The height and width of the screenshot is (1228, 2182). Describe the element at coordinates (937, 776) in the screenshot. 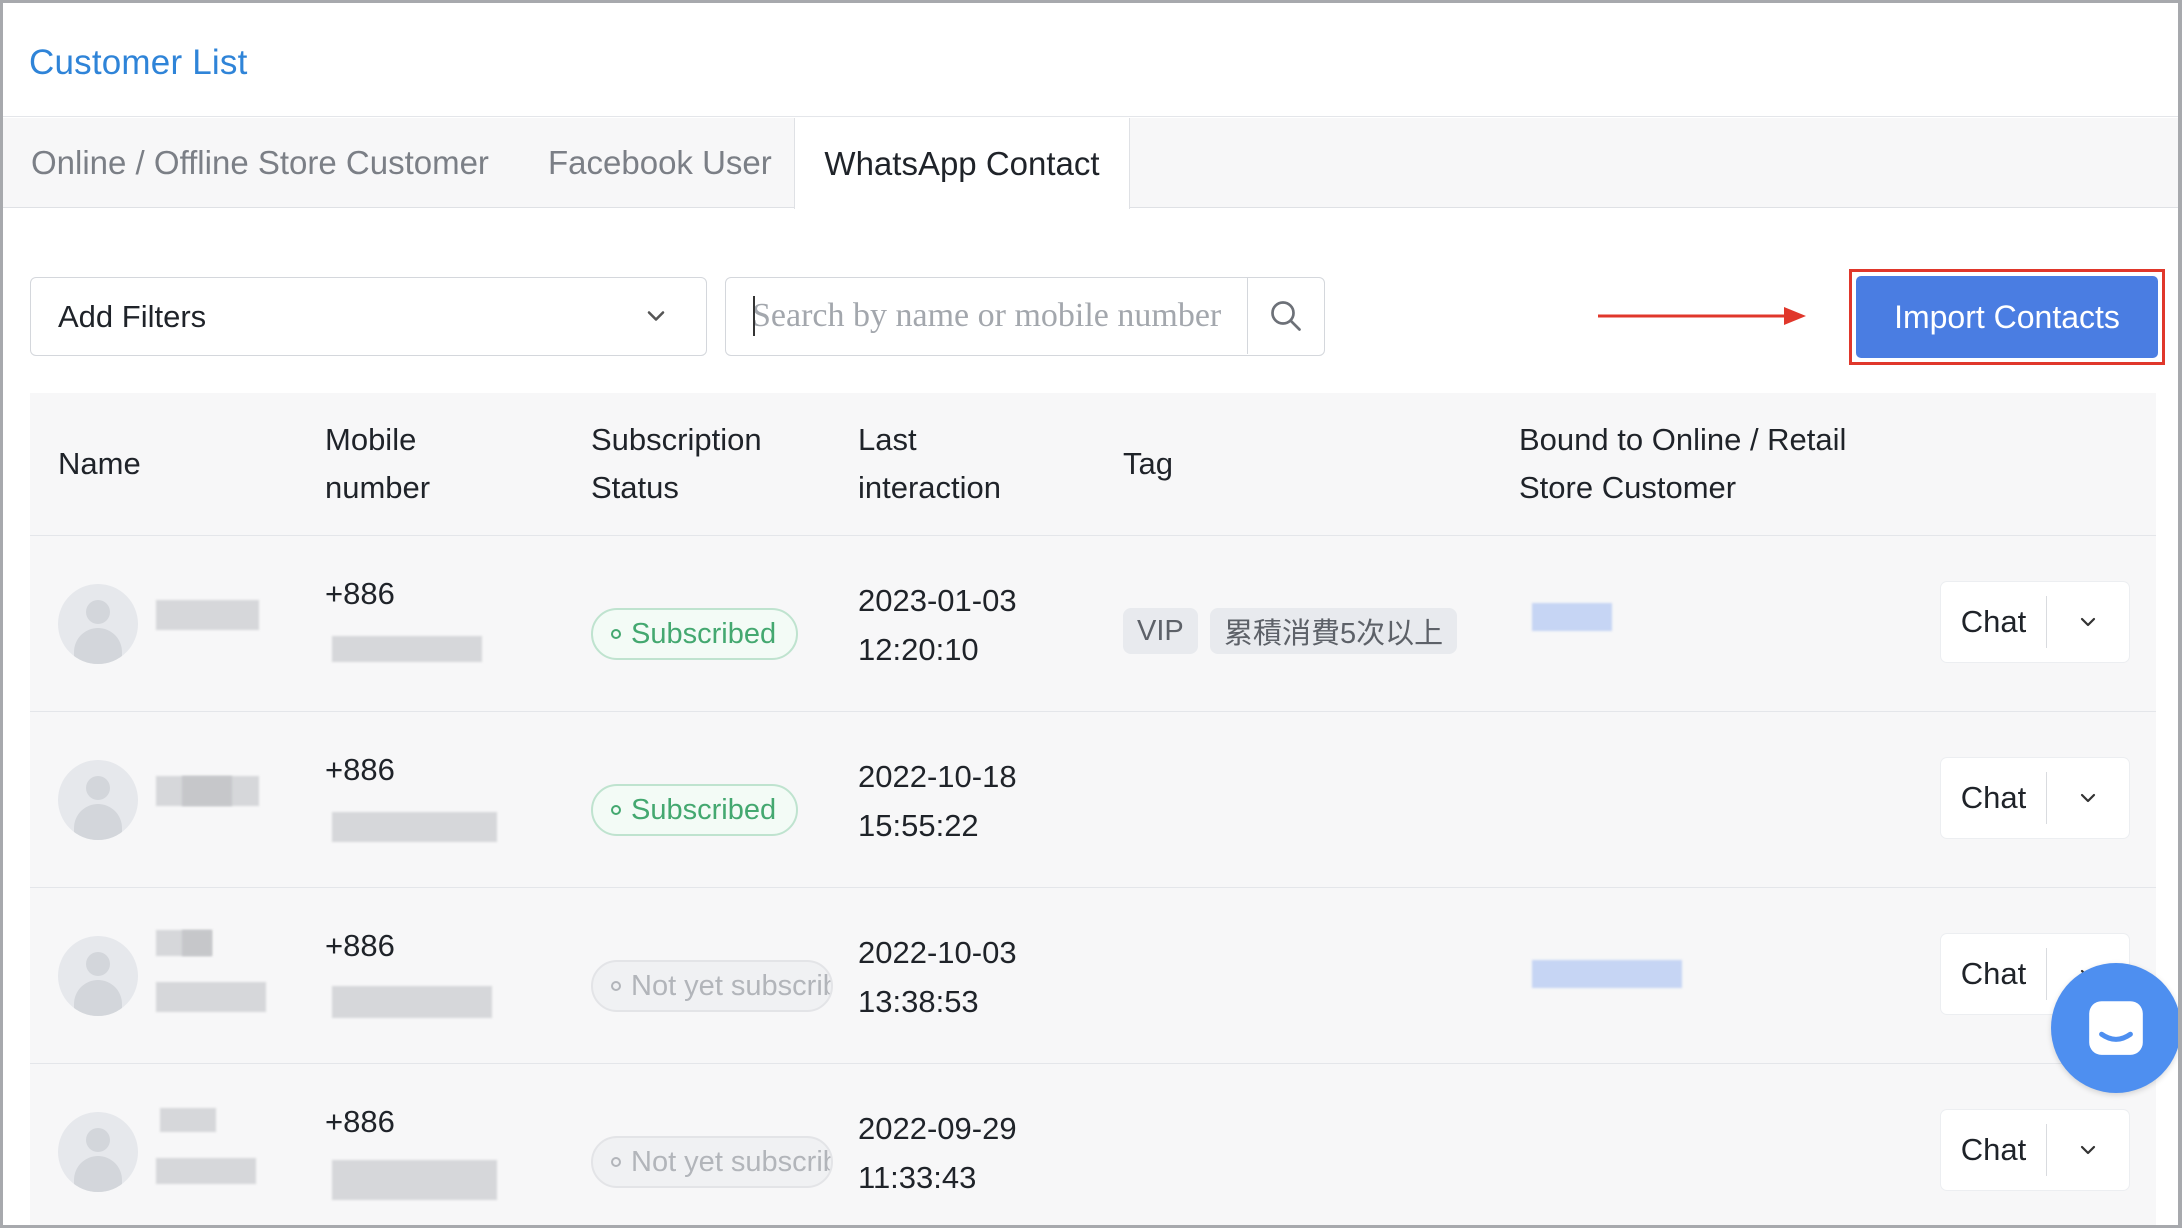

I see `last-interaction-date: 2022-10-18` at that location.